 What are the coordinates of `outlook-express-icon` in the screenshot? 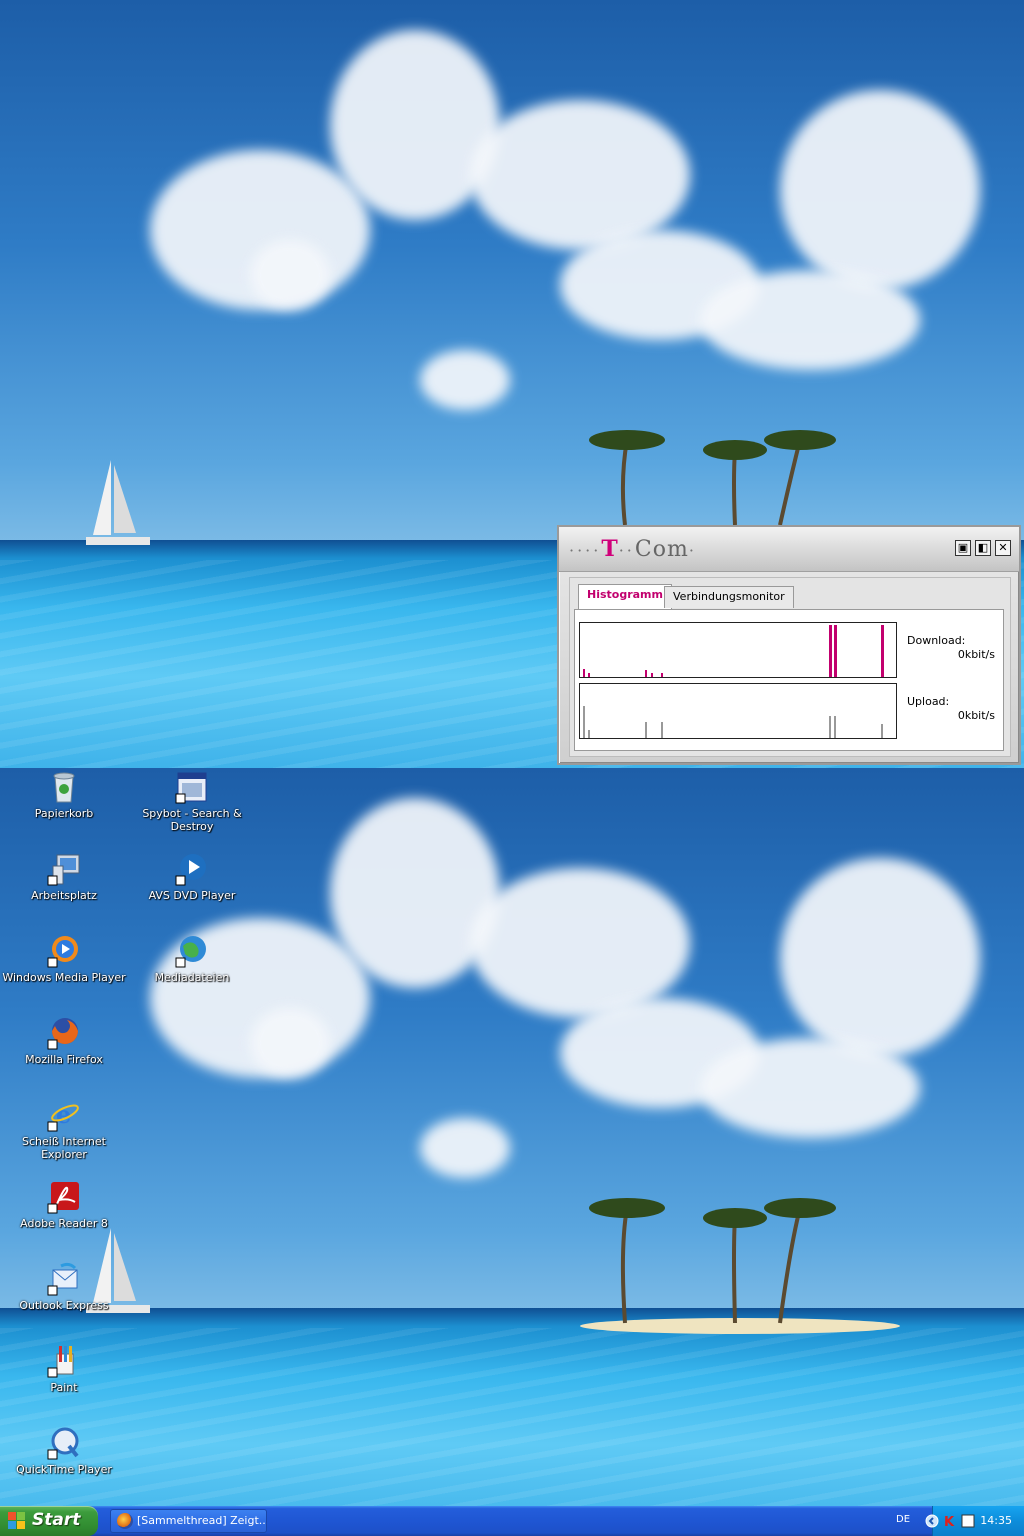 It's located at (62, 1279).